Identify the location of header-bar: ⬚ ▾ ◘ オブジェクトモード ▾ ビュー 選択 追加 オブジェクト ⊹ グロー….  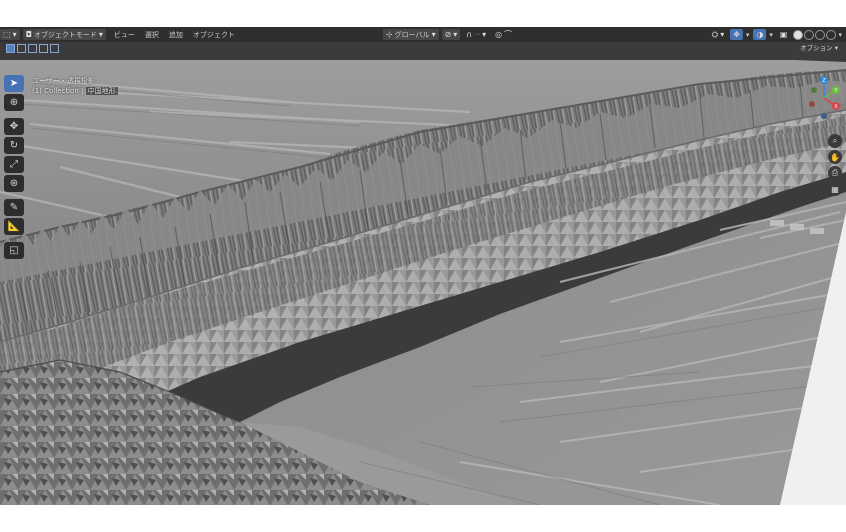
(423, 34).